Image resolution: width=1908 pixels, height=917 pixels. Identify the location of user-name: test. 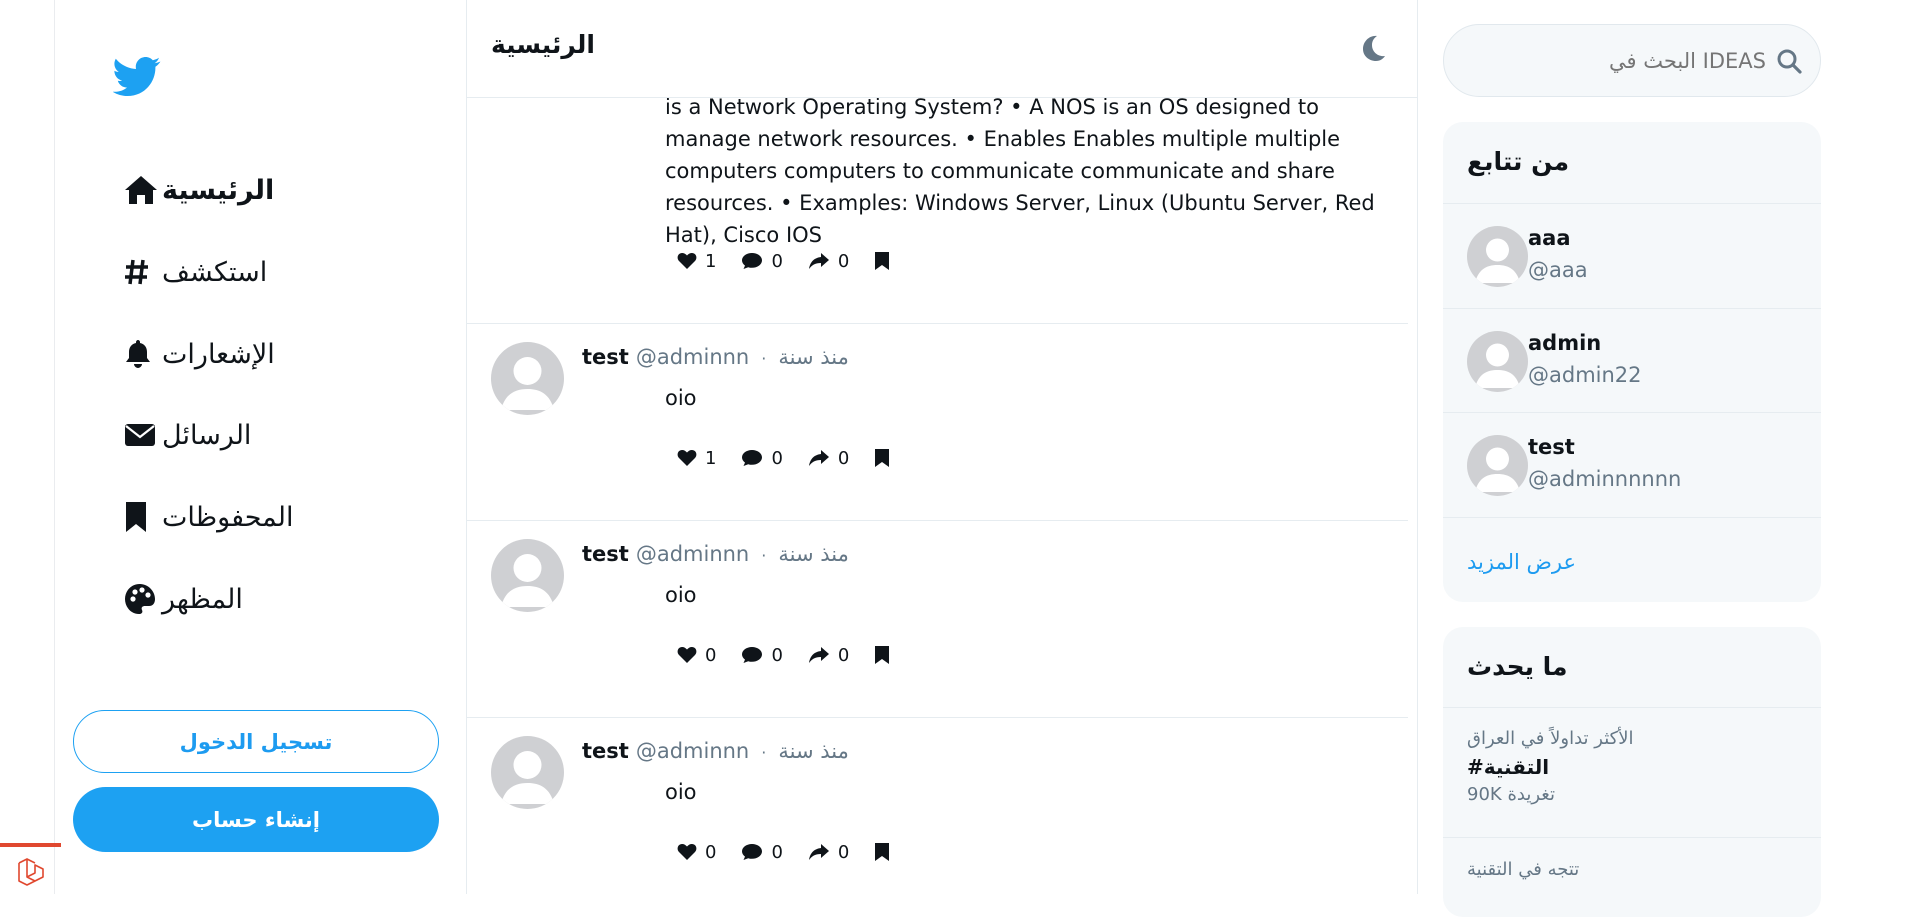
(1551, 447).